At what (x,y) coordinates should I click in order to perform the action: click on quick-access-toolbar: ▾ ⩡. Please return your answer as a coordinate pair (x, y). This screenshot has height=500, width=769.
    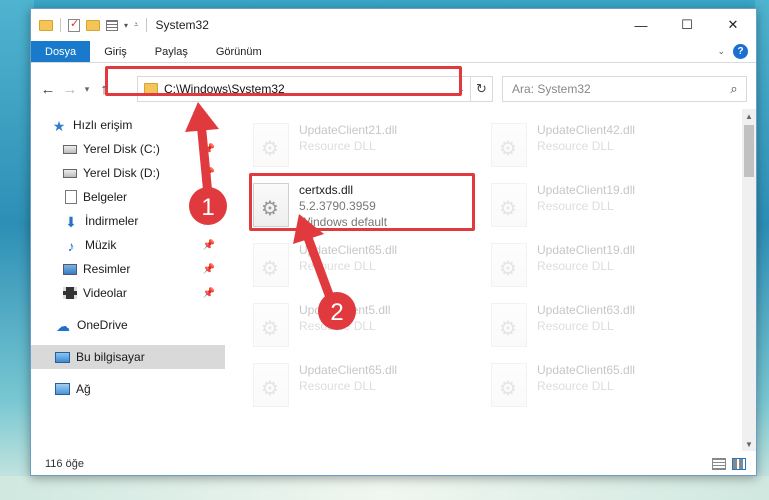
    Looking at the image, I should click on (89, 24).